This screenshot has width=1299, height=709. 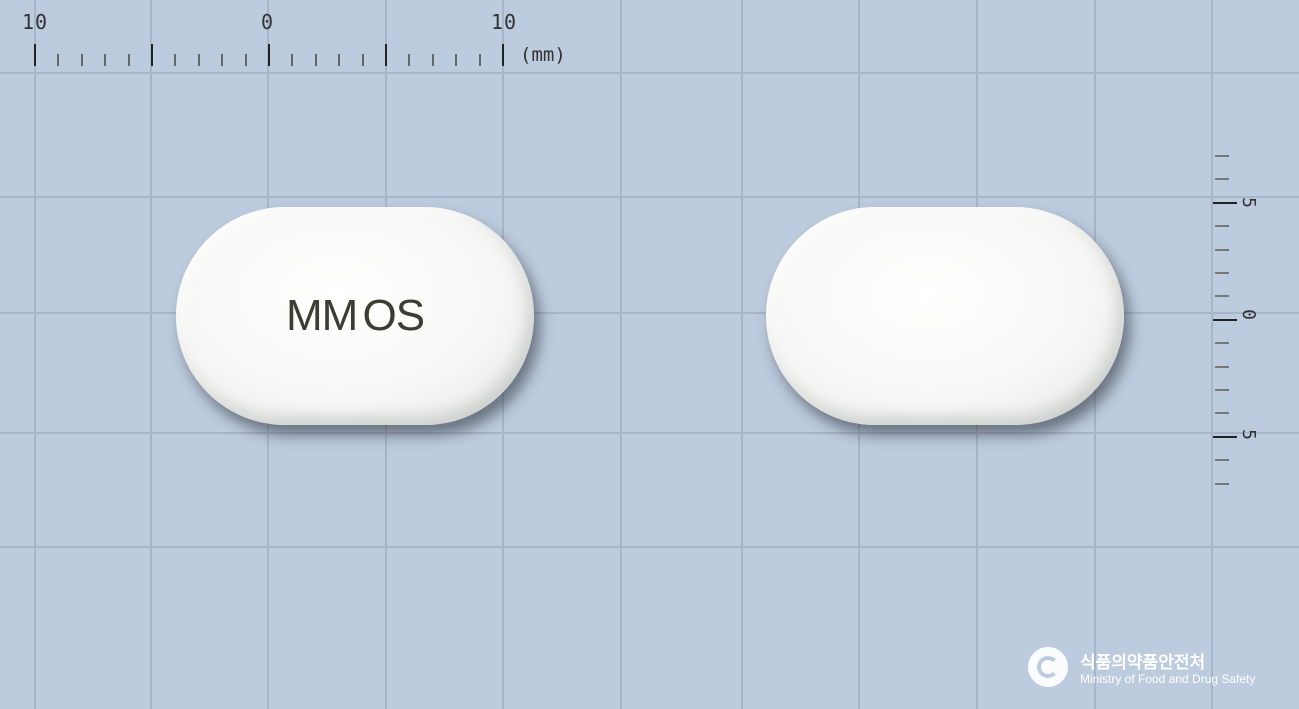 I want to click on right-ruler-label-bottom: 5, so click(x=1248, y=434).